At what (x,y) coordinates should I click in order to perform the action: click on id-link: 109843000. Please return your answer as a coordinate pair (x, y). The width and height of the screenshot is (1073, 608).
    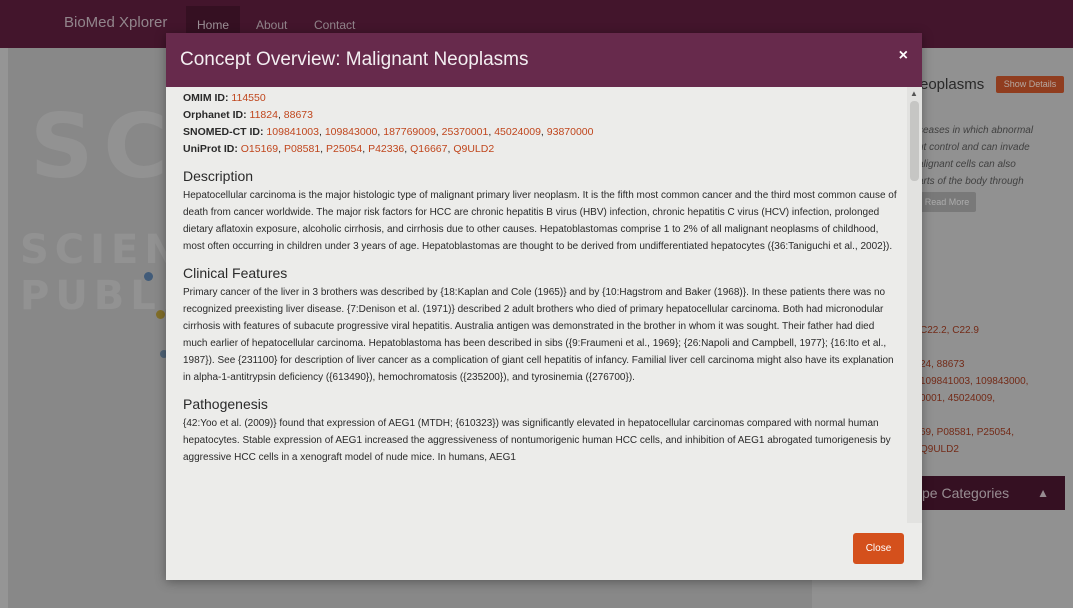
    Looking at the image, I should click on (351, 132).